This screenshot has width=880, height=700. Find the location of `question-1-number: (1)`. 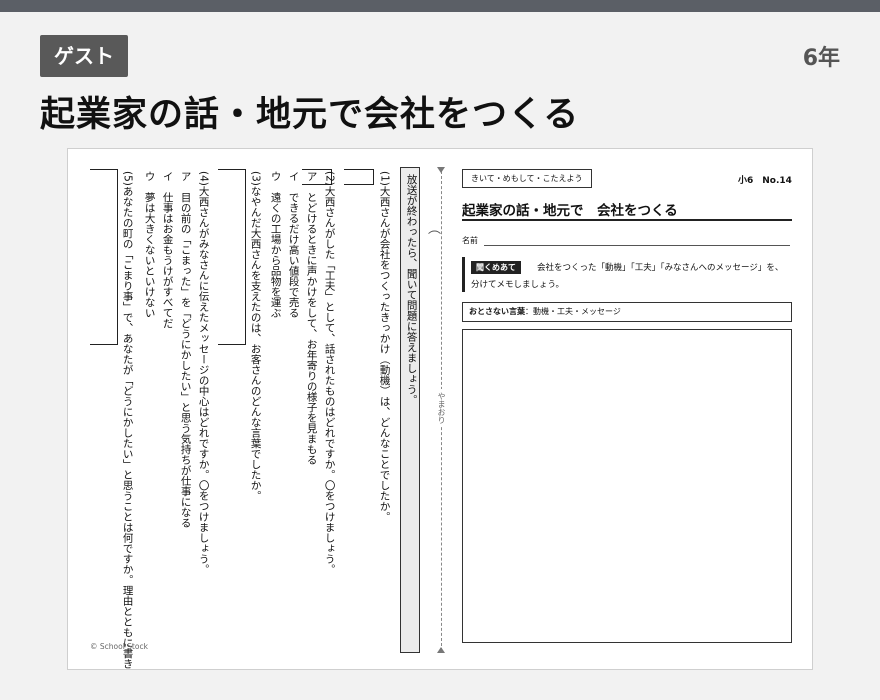

question-1-number: (1) is located at coordinates (384, 178).